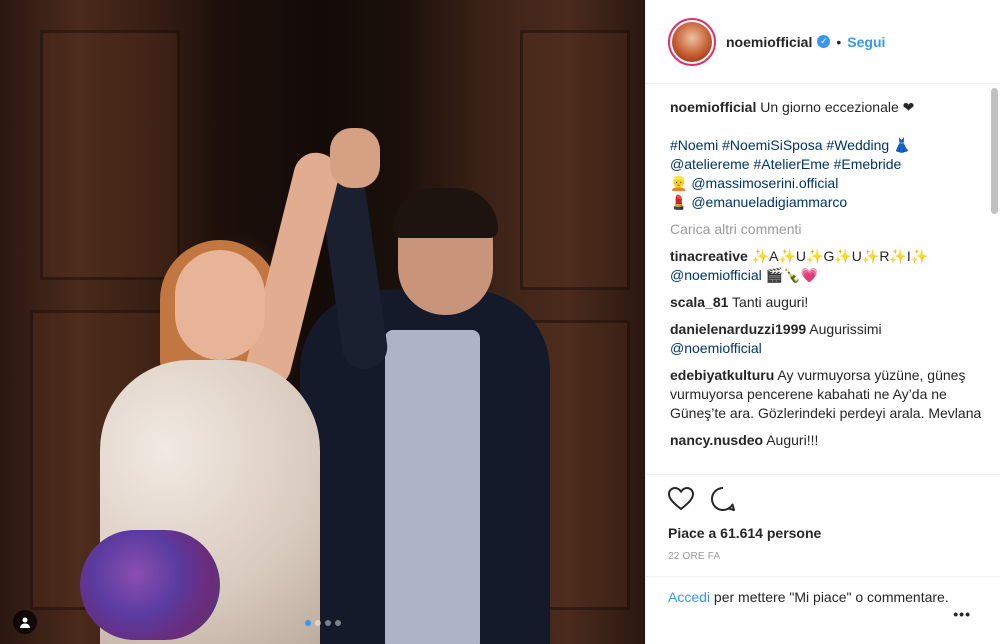  Describe the element at coordinates (679, 202) in the screenshot. I see `caption-emoji: 💄` at that location.